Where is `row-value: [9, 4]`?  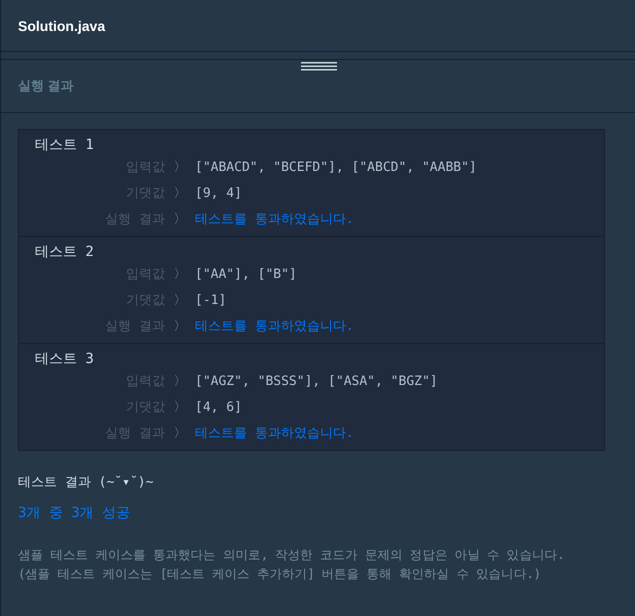 row-value: [9, 4] is located at coordinates (219, 194).